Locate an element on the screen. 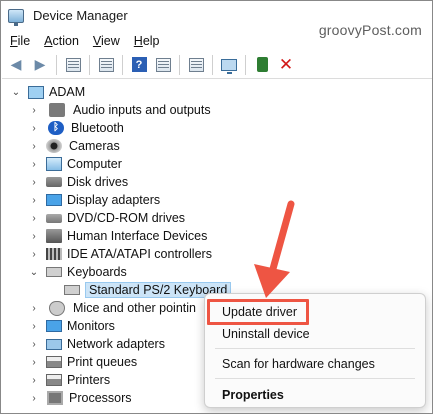  menu-action: Action is located at coordinates (60, 41).